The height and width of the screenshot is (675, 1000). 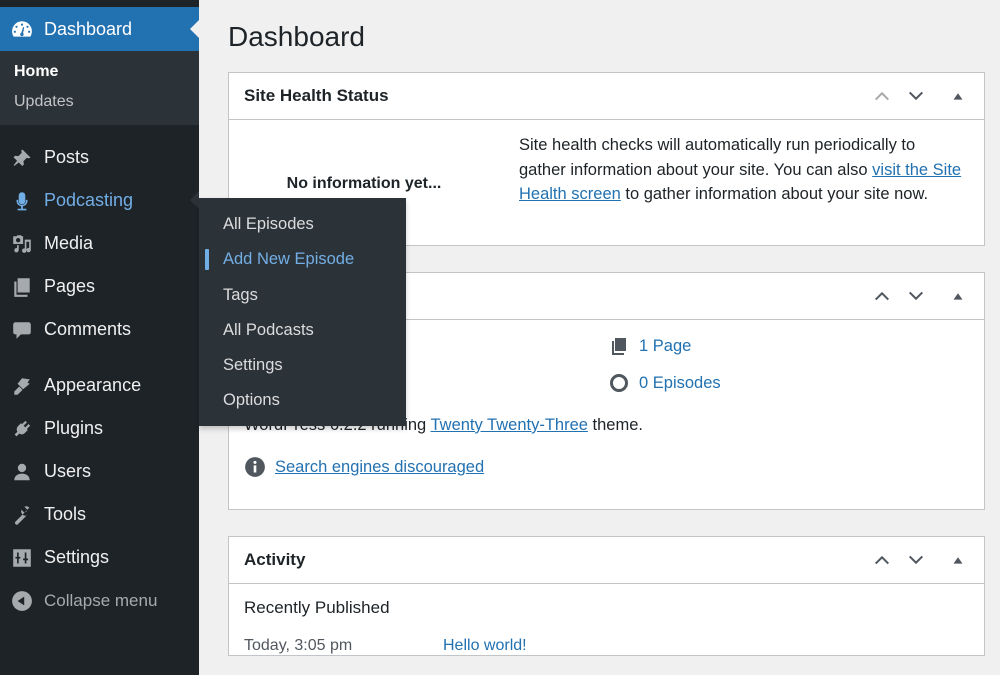 I want to click on activity-date: Today, 3:05 pm, so click(x=298, y=645).